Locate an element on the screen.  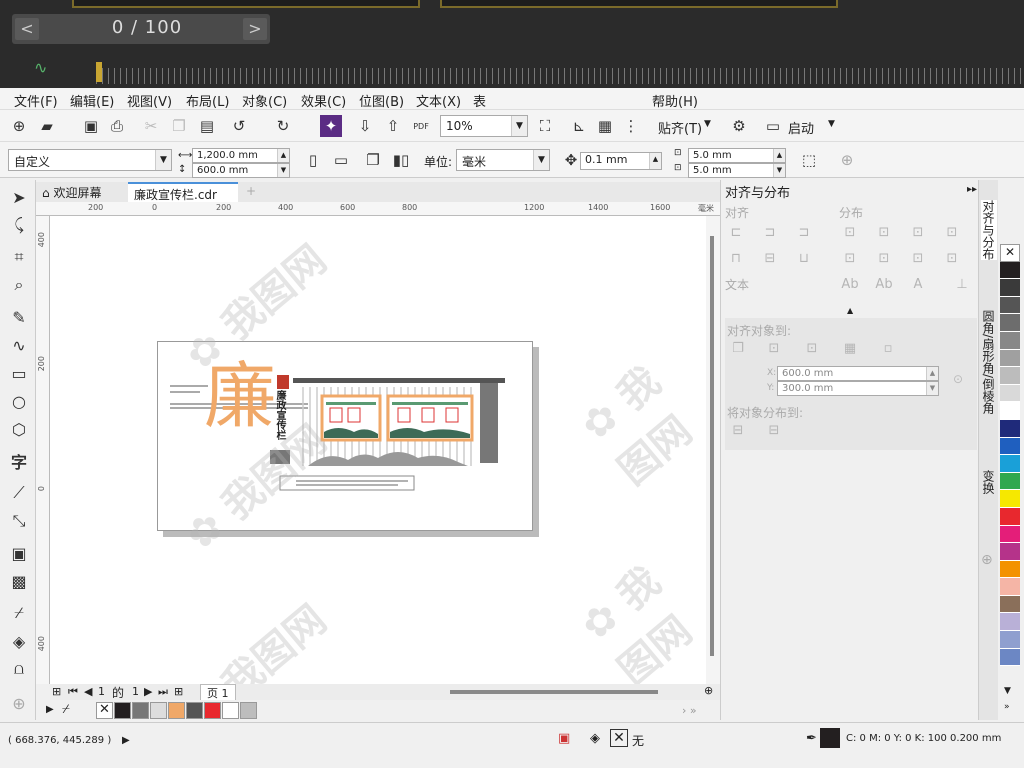
drop-shadow-tool-icon: ▣ is located at coordinates (19, 553).